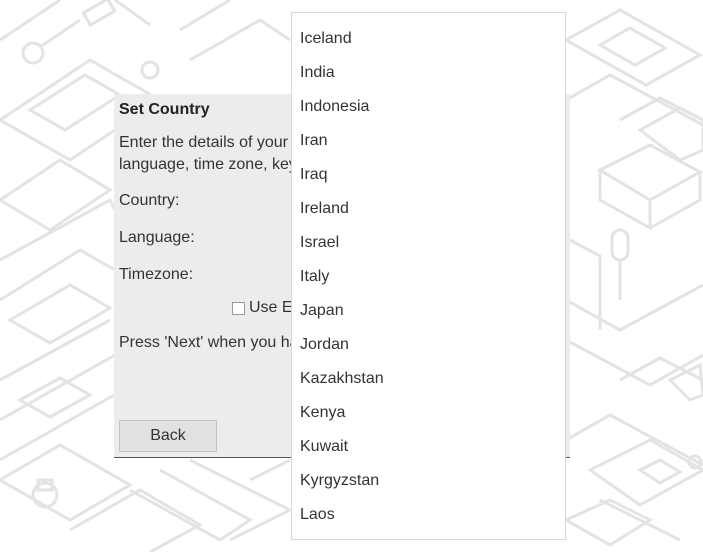 This screenshot has width=703, height=552. Describe the element at coordinates (429, 175) in the screenshot. I see `country-option: Iraq` at that location.